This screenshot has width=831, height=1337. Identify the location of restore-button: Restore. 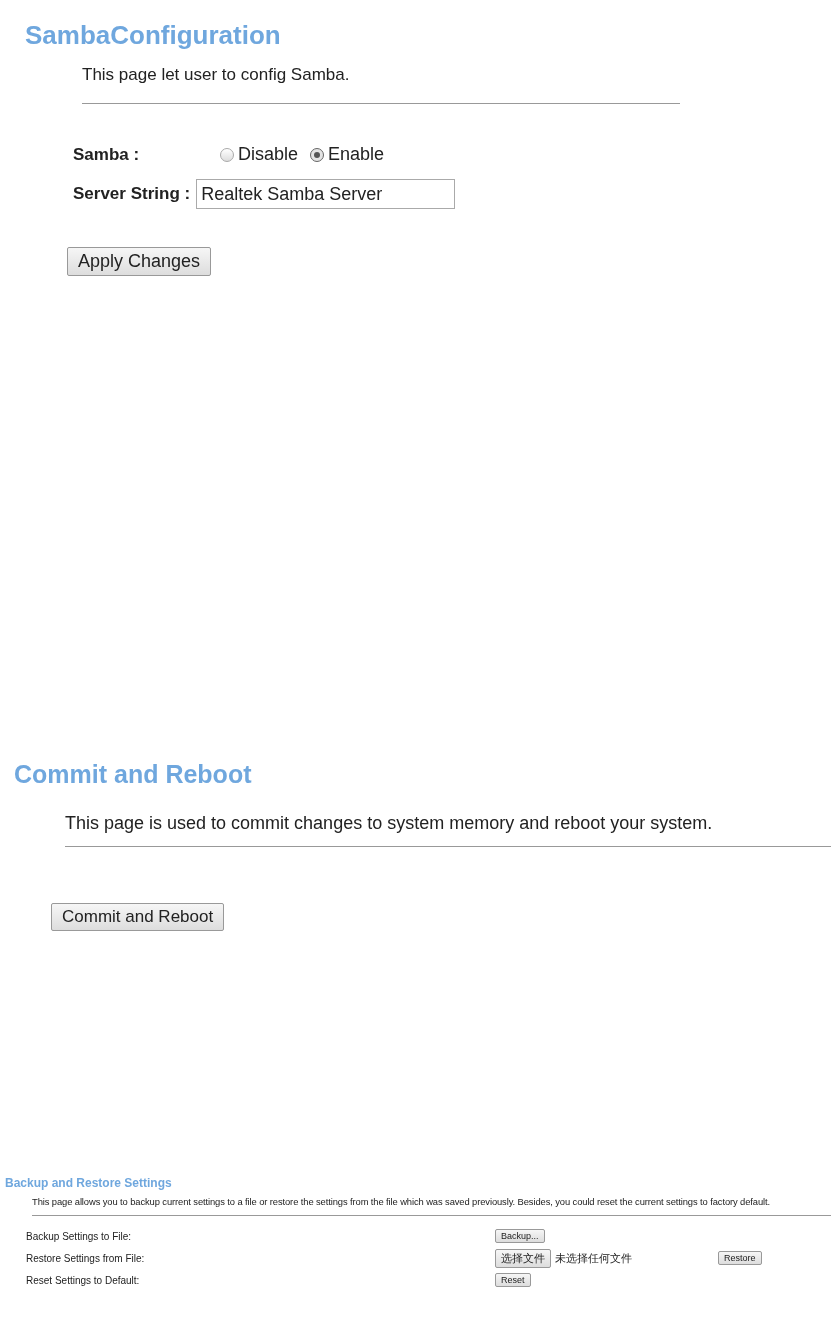
(740, 1258).